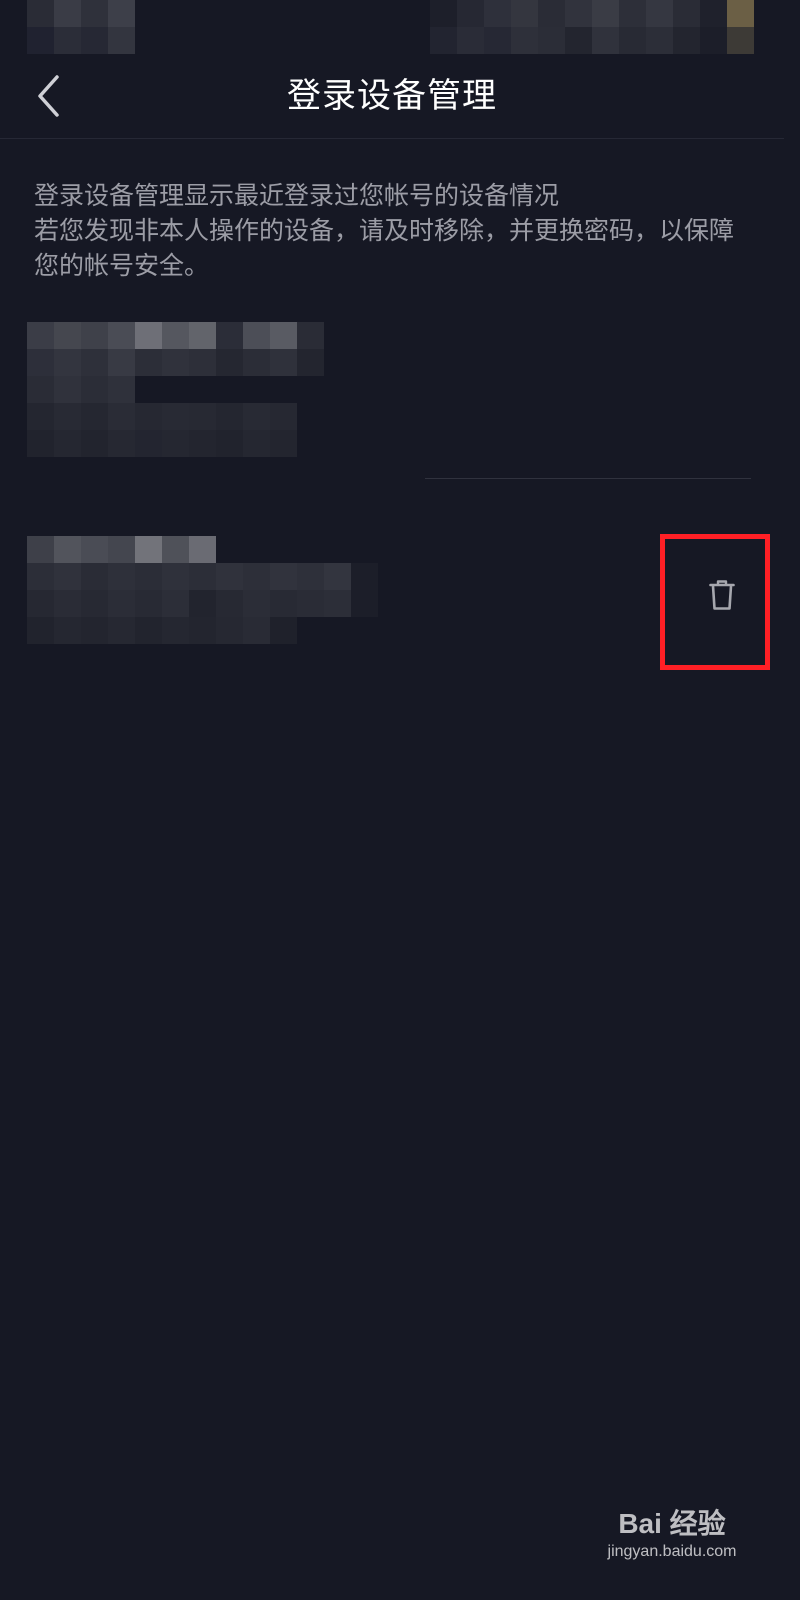 The width and height of the screenshot is (800, 1600). Describe the element at coordinates (722, 597) in the screenshot. I see `trash-icon` at that location.